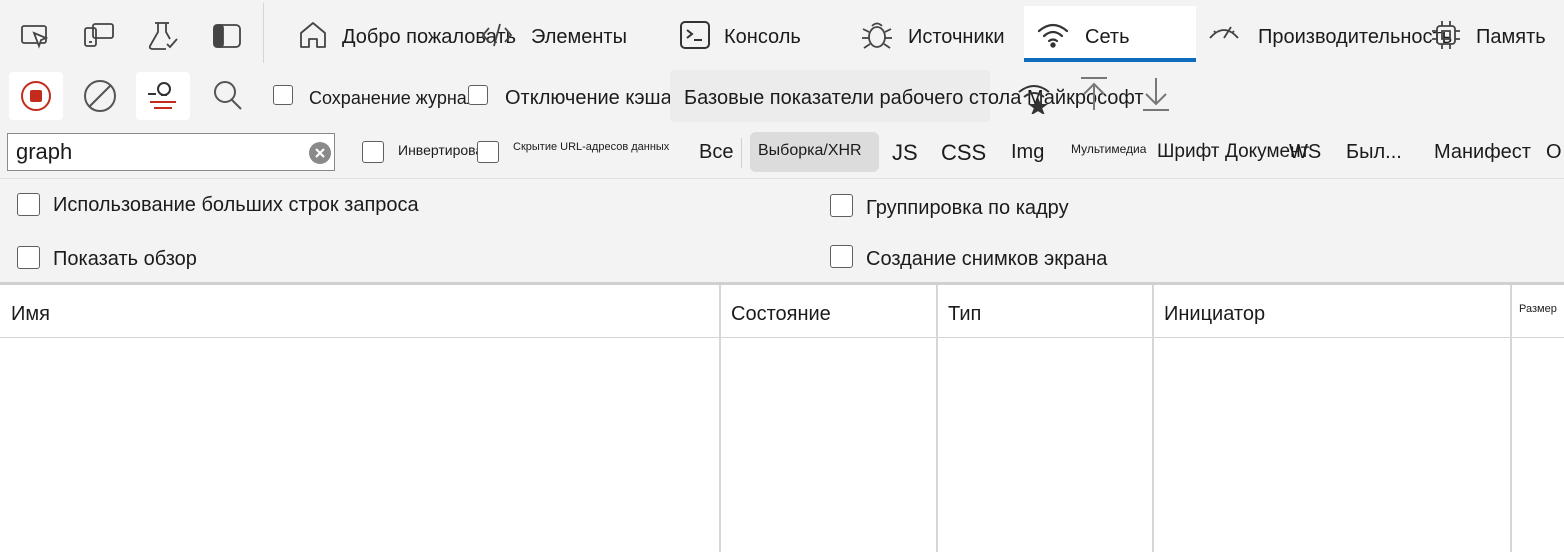 The height and width of the screenshot is (552, 1564). What do you see at coordinates (35, 36) in the screenshot?
I see `inspect-icon` at bounding box center [35, 36].